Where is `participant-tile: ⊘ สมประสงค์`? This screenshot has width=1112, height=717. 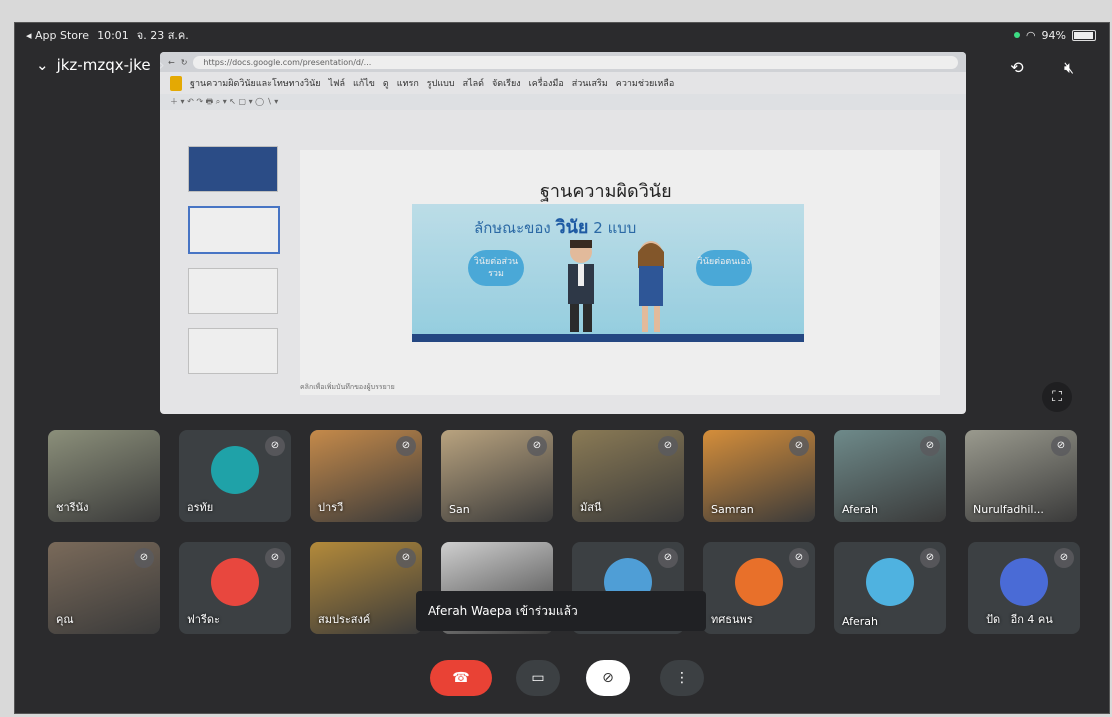
participant-tile: ⊘ สมประสงค์ is located at coordinates (366, 588).